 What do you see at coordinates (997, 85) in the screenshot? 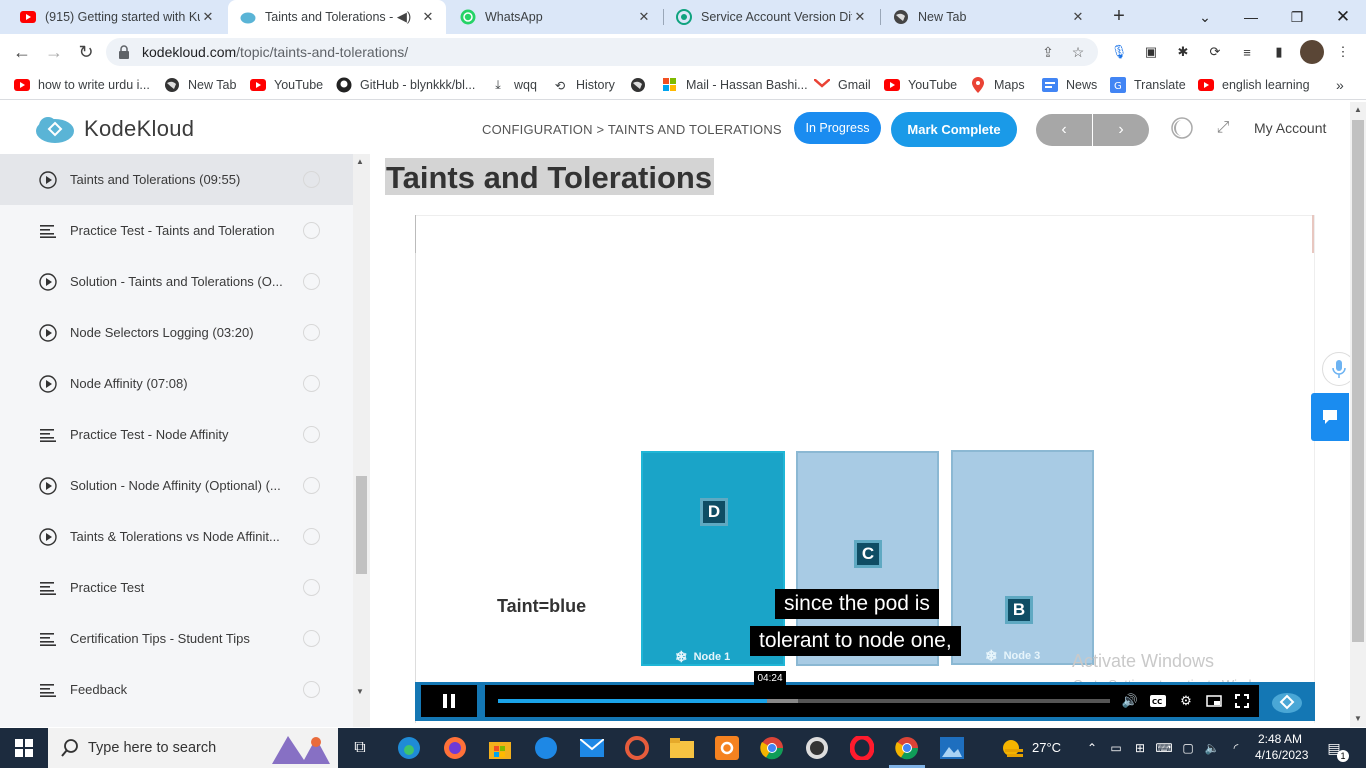
I see `bookmark-item: Maps` at bounding box center [997, 85].